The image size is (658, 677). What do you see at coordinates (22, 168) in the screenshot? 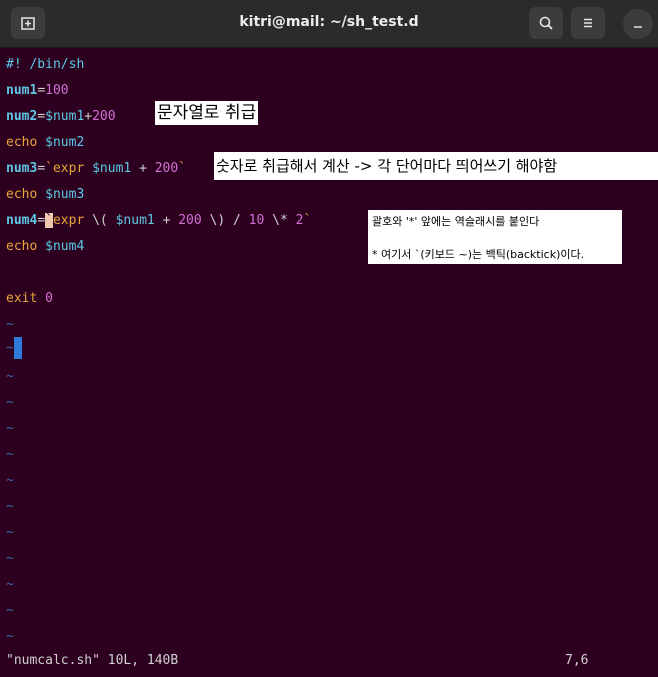
I see `var-num3: num3` at bounding box center [22, 168].